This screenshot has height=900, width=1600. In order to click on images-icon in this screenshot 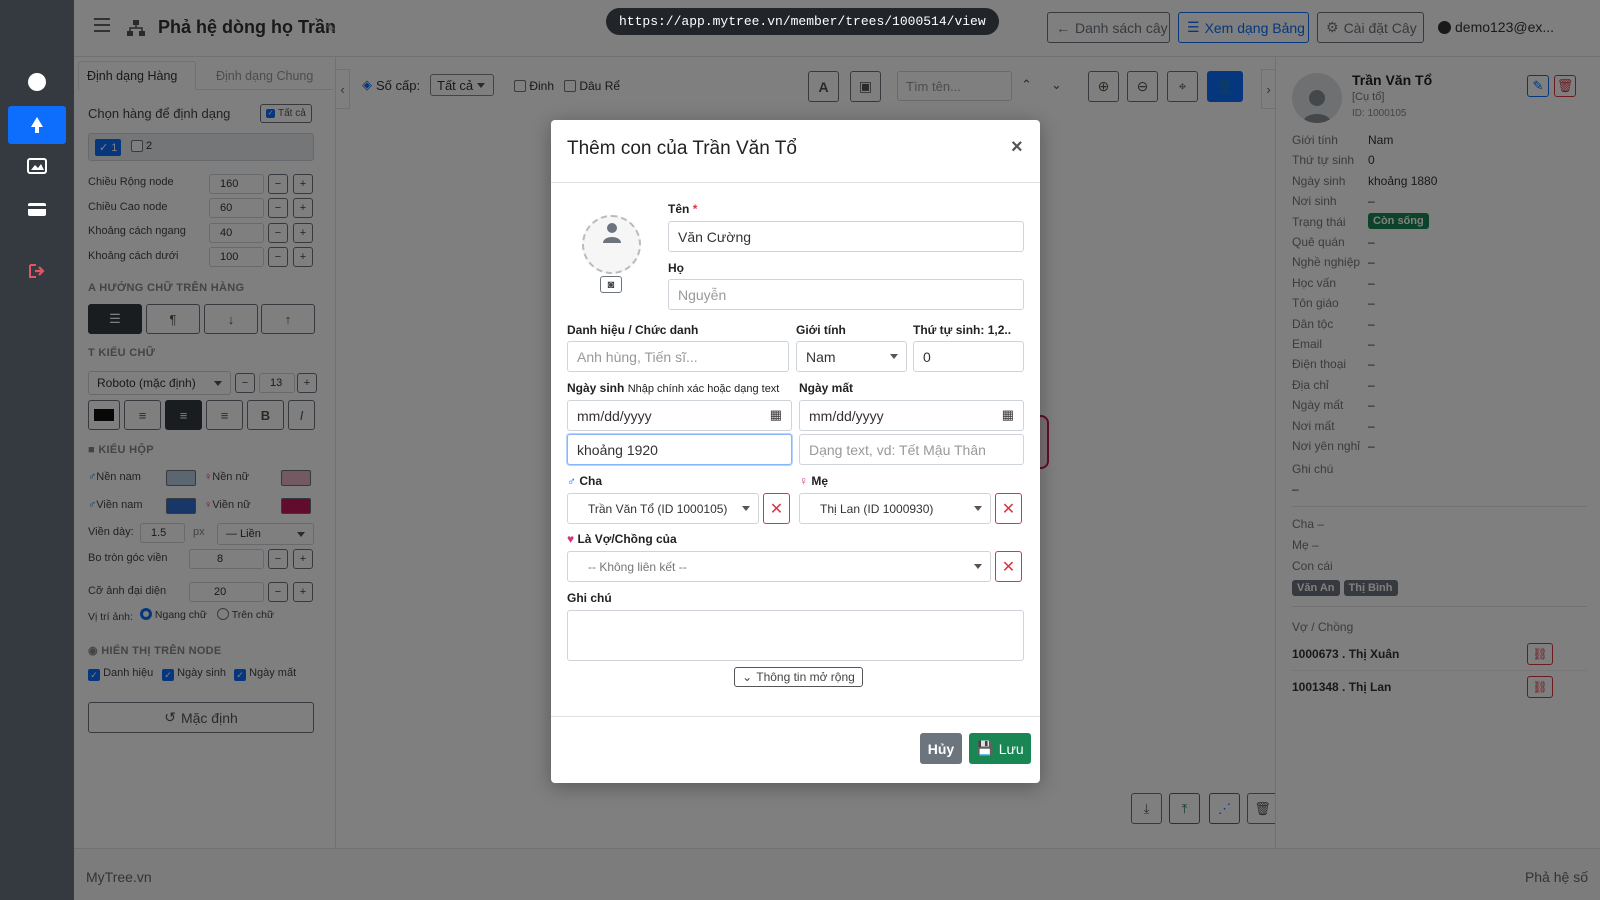, I will do `click(37, 166)`.